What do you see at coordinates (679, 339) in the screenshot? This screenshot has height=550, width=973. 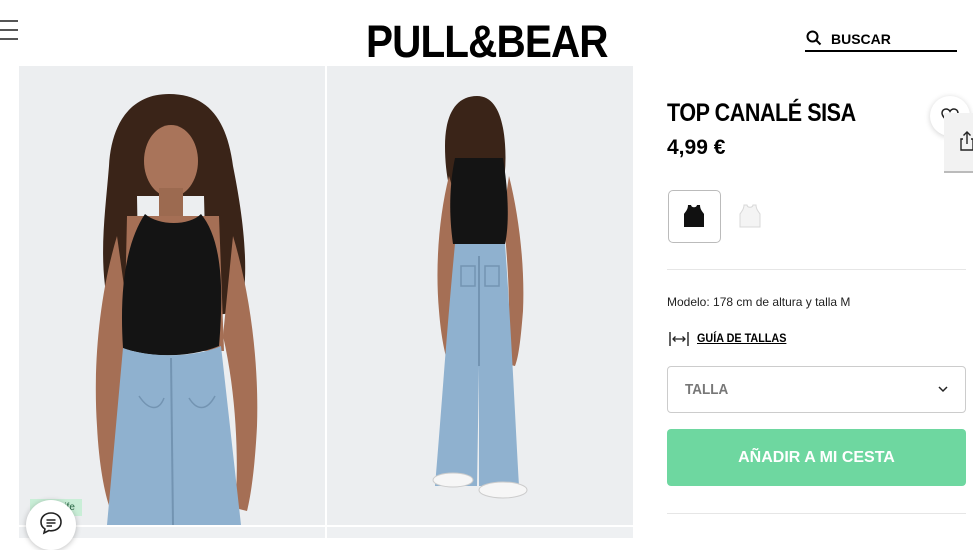 I see `ruler-icon` at bounding box center [679, 339].